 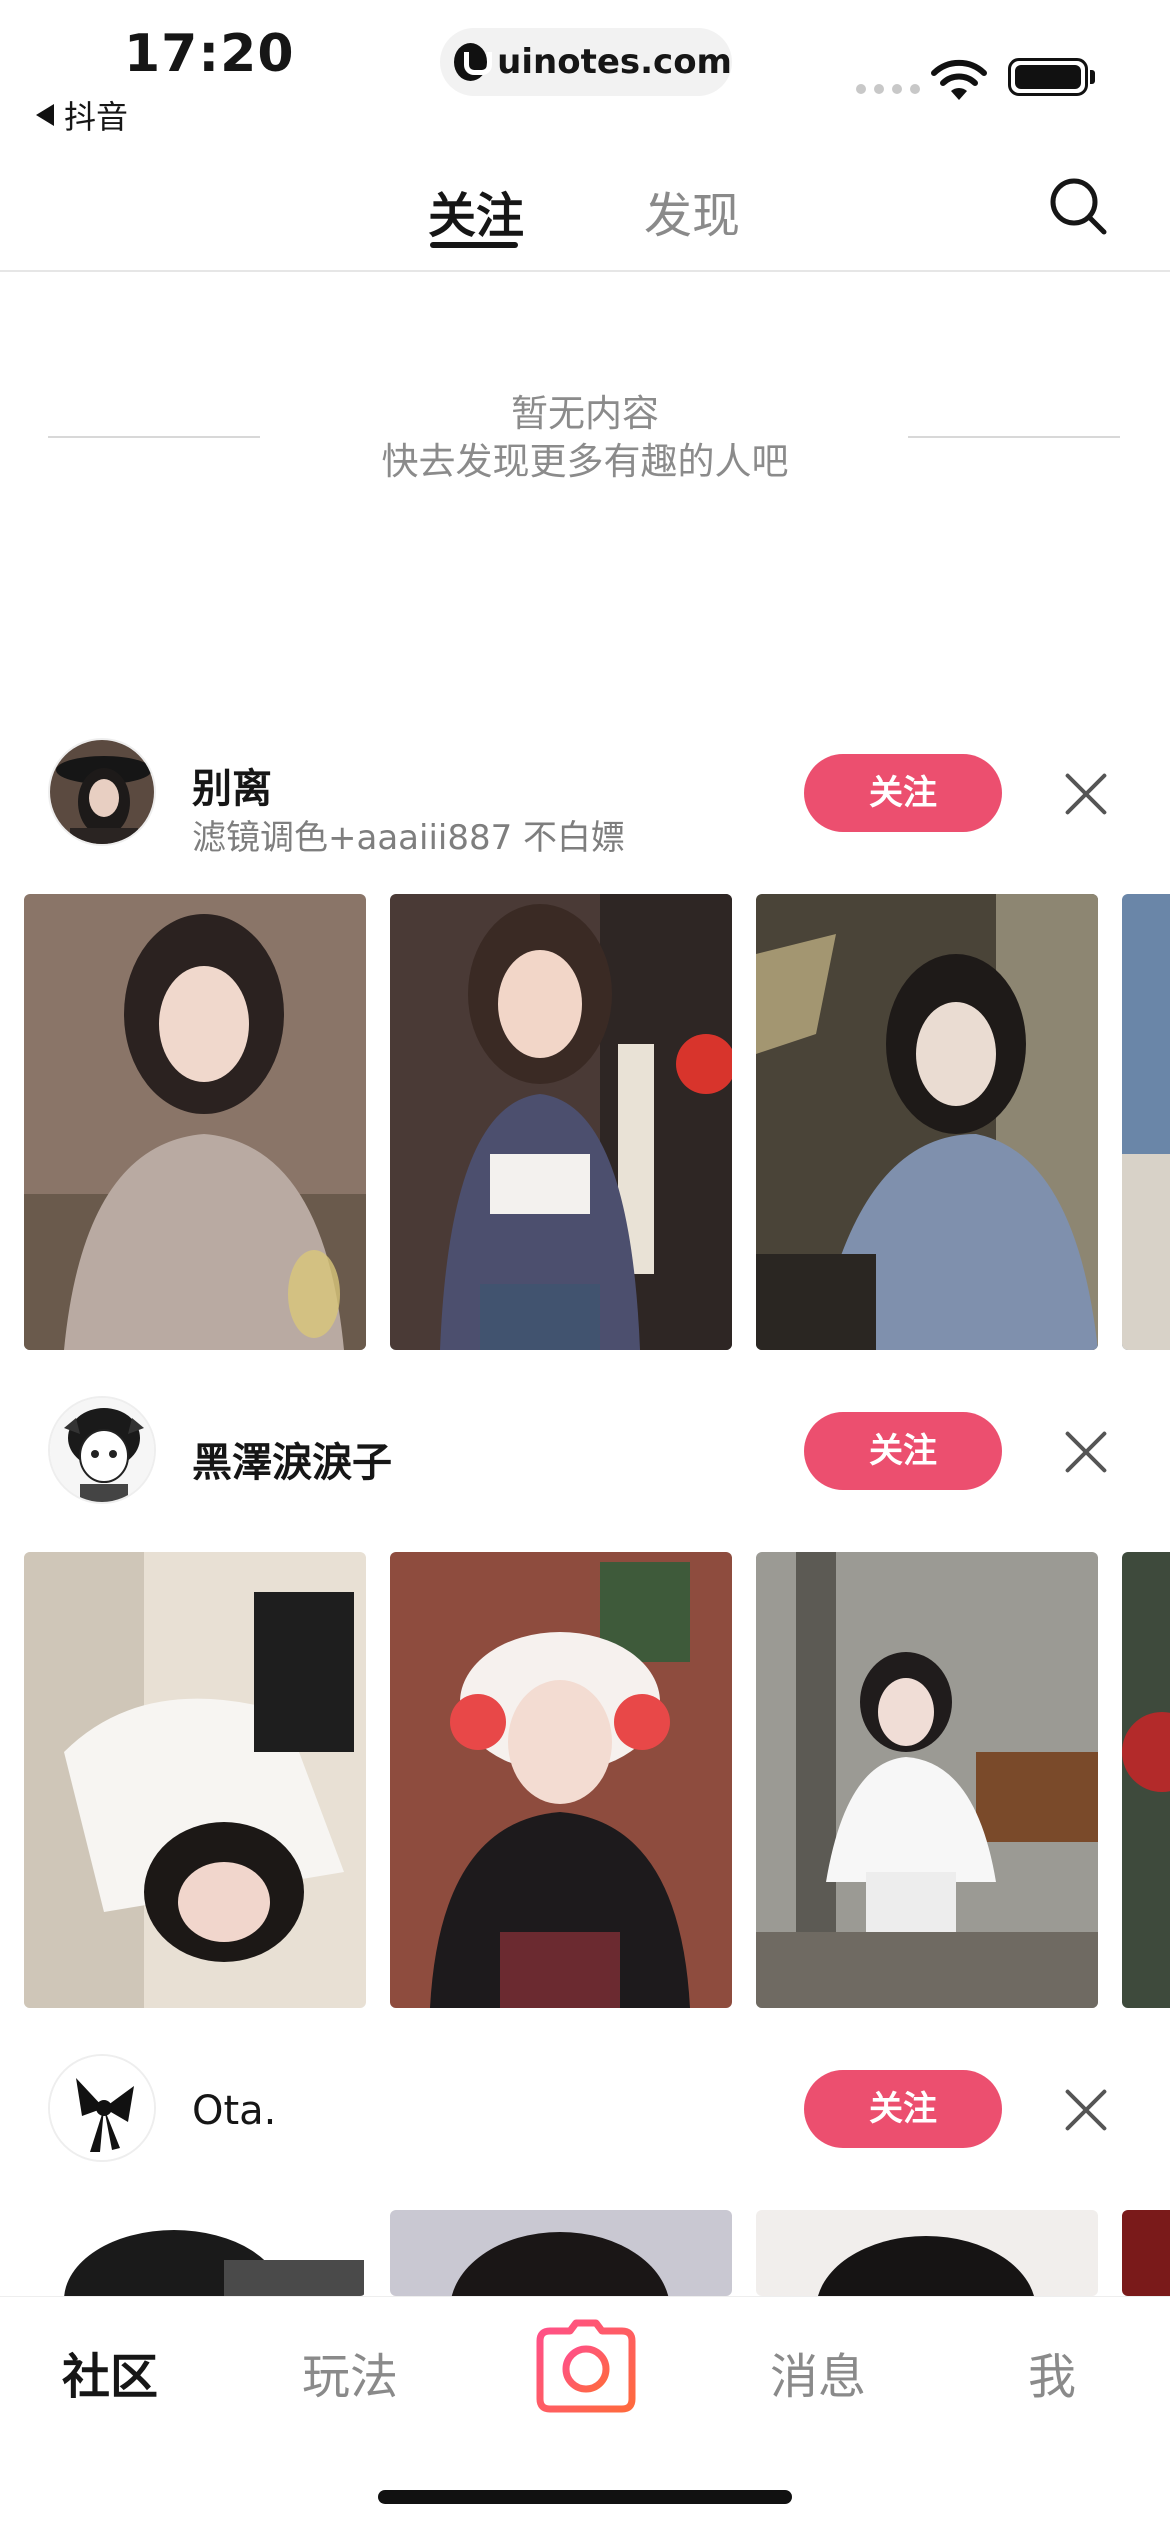 I want to click on empty-state: 暂无内容 快去发现更多有趣的人吧, so click(x=585, y=438).